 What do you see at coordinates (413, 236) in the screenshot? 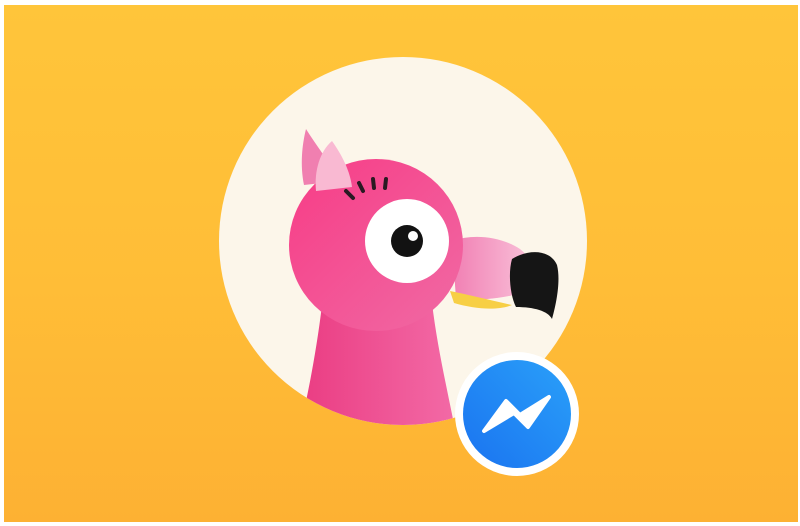
I see `flamingo-eye-highlight` at bounding box center [413, 236].